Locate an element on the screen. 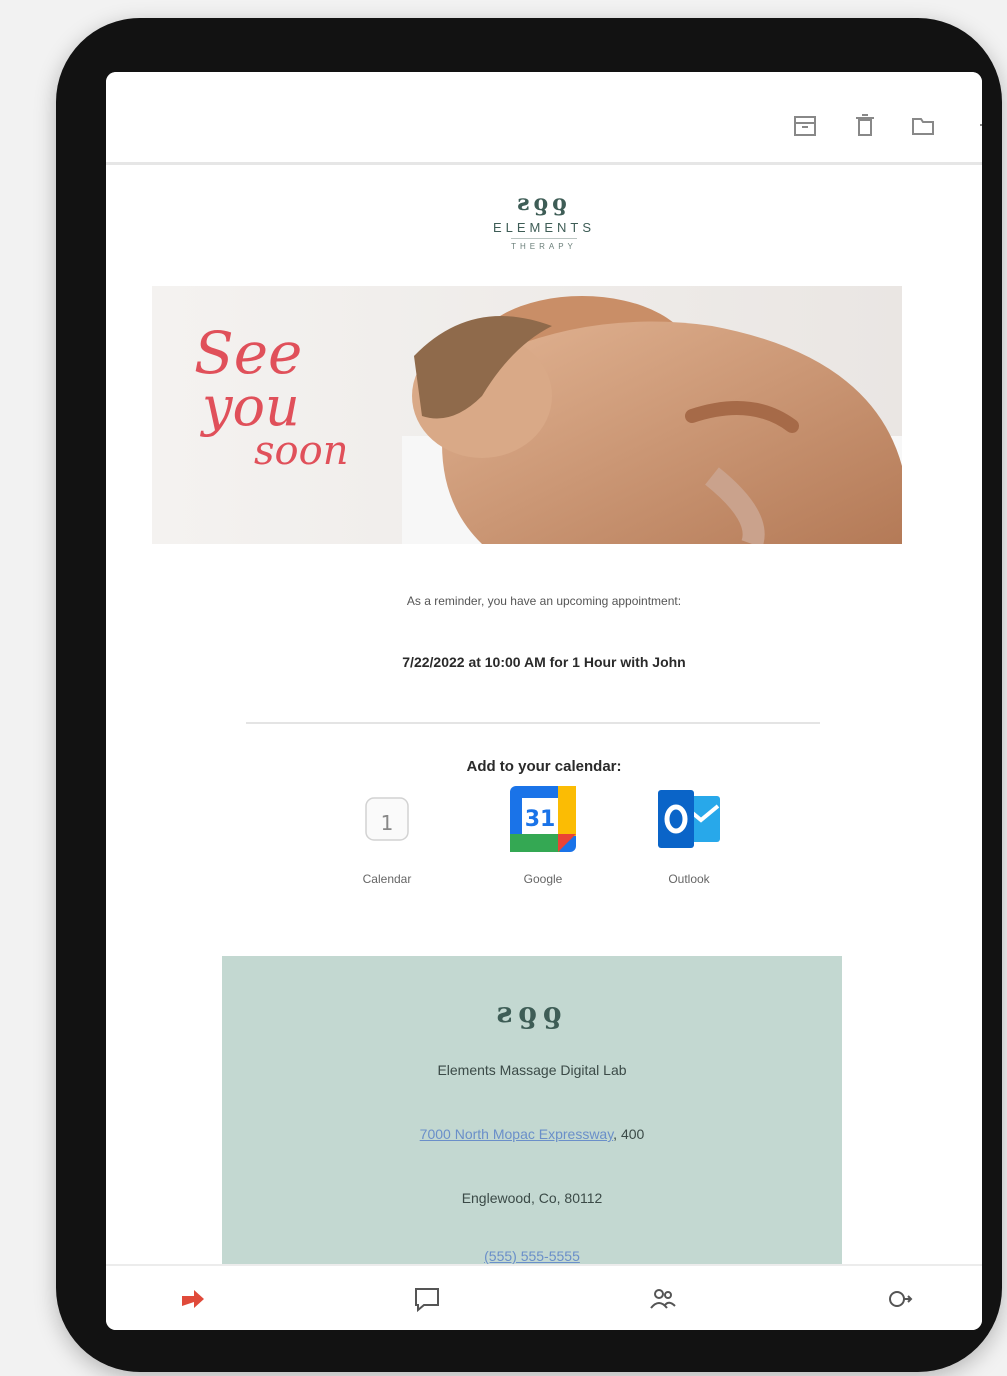  outlook-label: Outlook is located at coordinates (689, 879).